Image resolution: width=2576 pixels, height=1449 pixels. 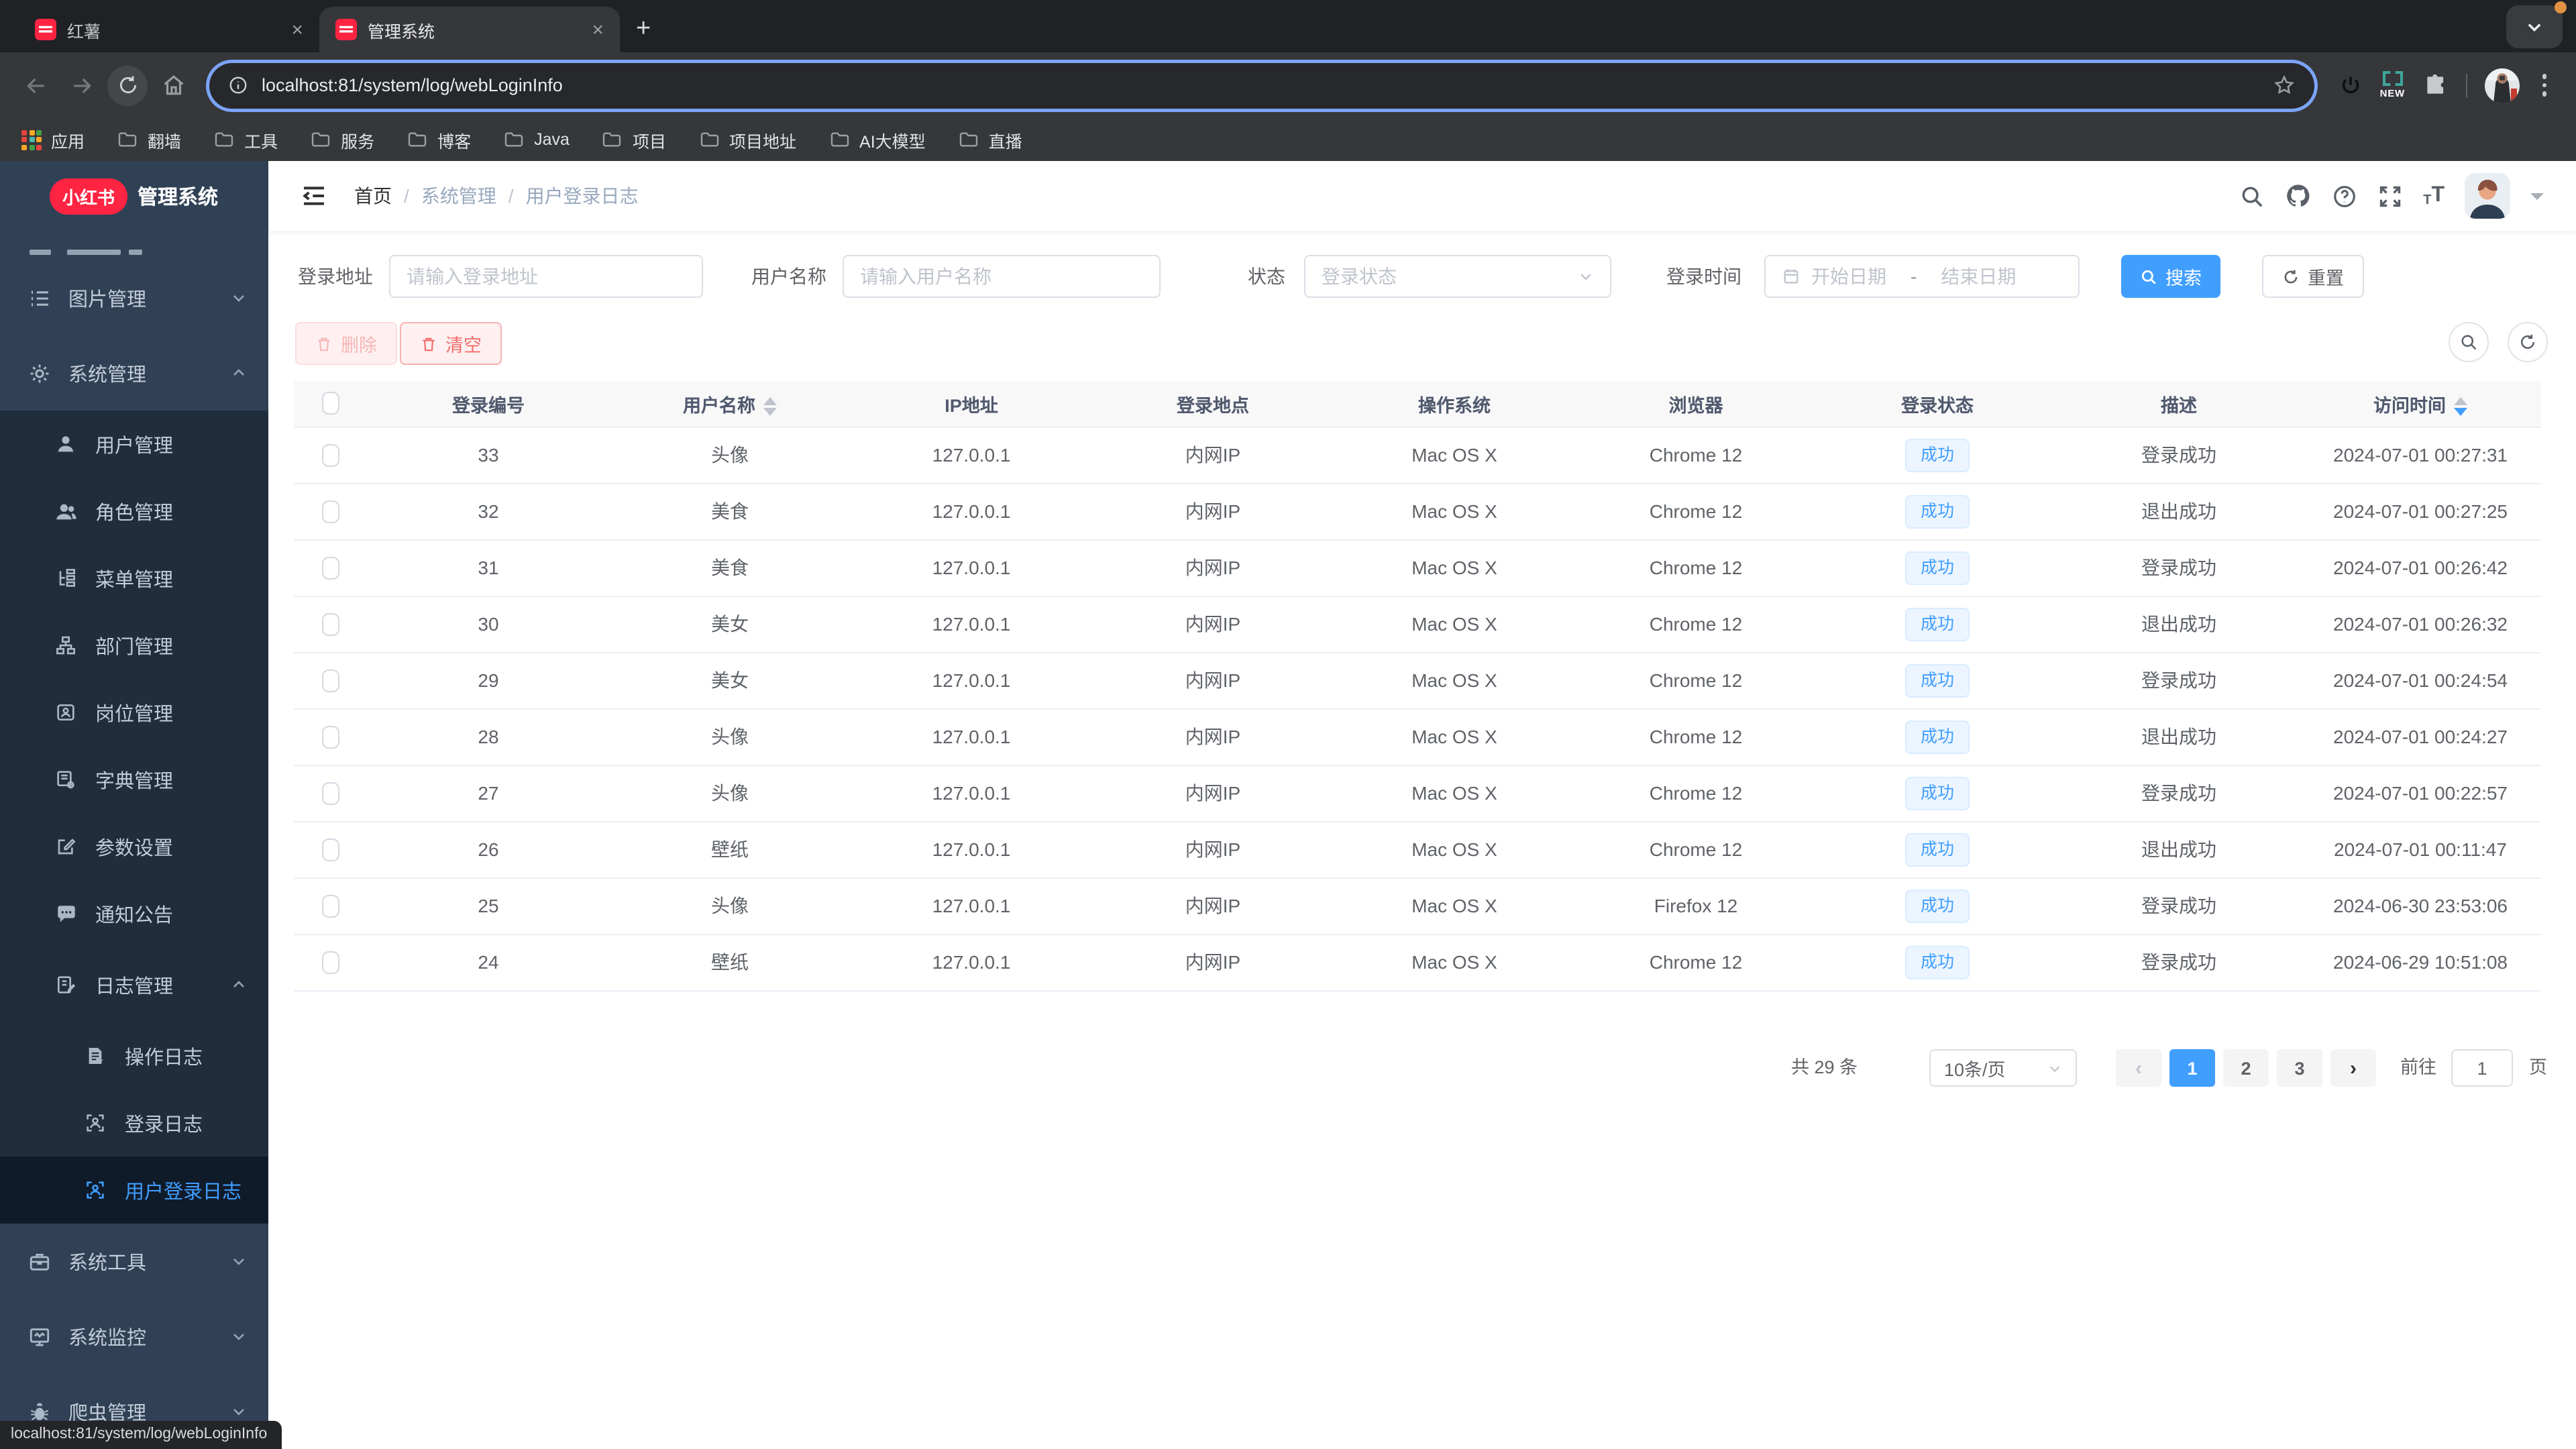 What do you see at coordinates (451, 343) in the screenshot?
I see `clear-button: 清空` at bounding box center [451, 343].